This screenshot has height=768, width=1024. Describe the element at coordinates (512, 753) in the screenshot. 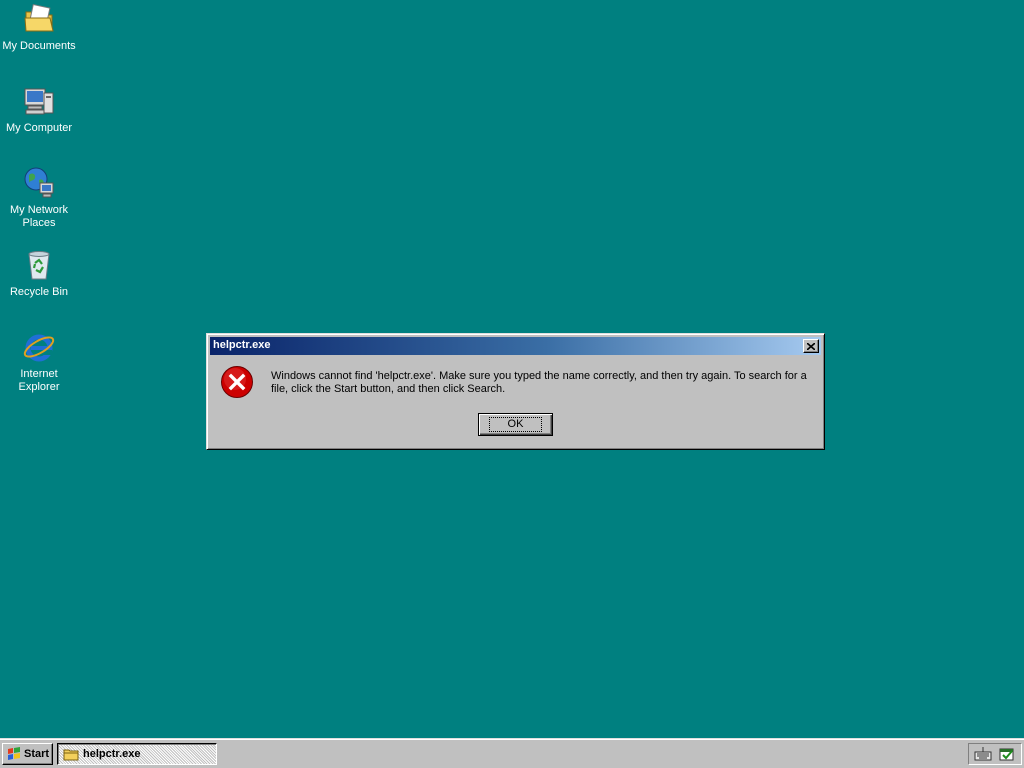

I see `taskbar: Start helpctr.exe` at that location.